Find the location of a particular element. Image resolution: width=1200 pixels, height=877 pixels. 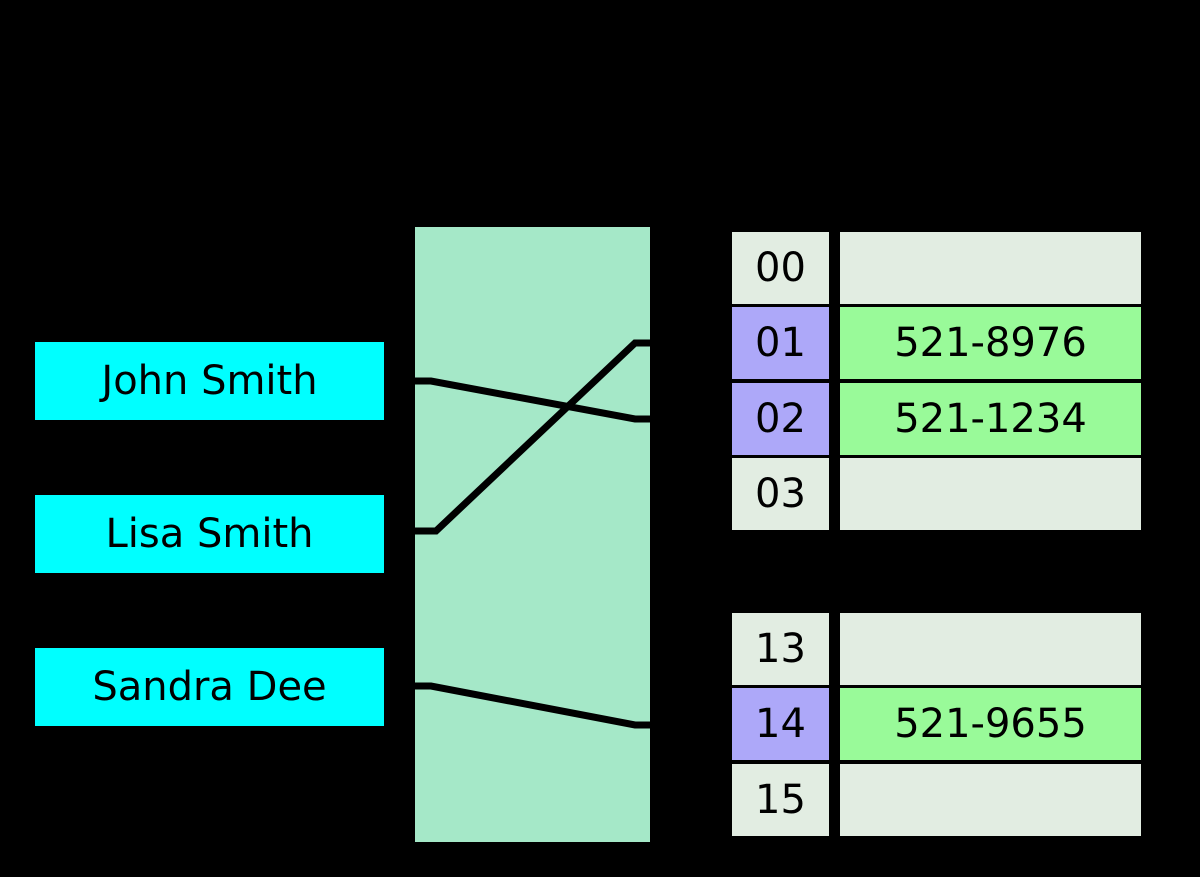

hash-function-label is located at coordinates (532, 534).